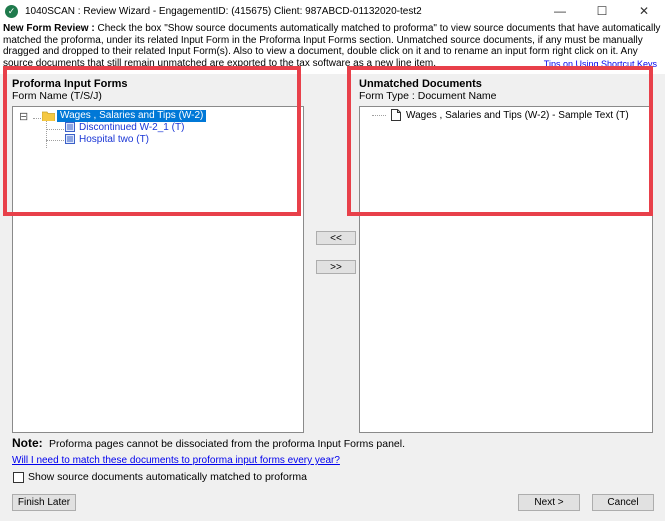 The image size is (665, 521). I want to click on move-left-button: <<, so click(336, 238).